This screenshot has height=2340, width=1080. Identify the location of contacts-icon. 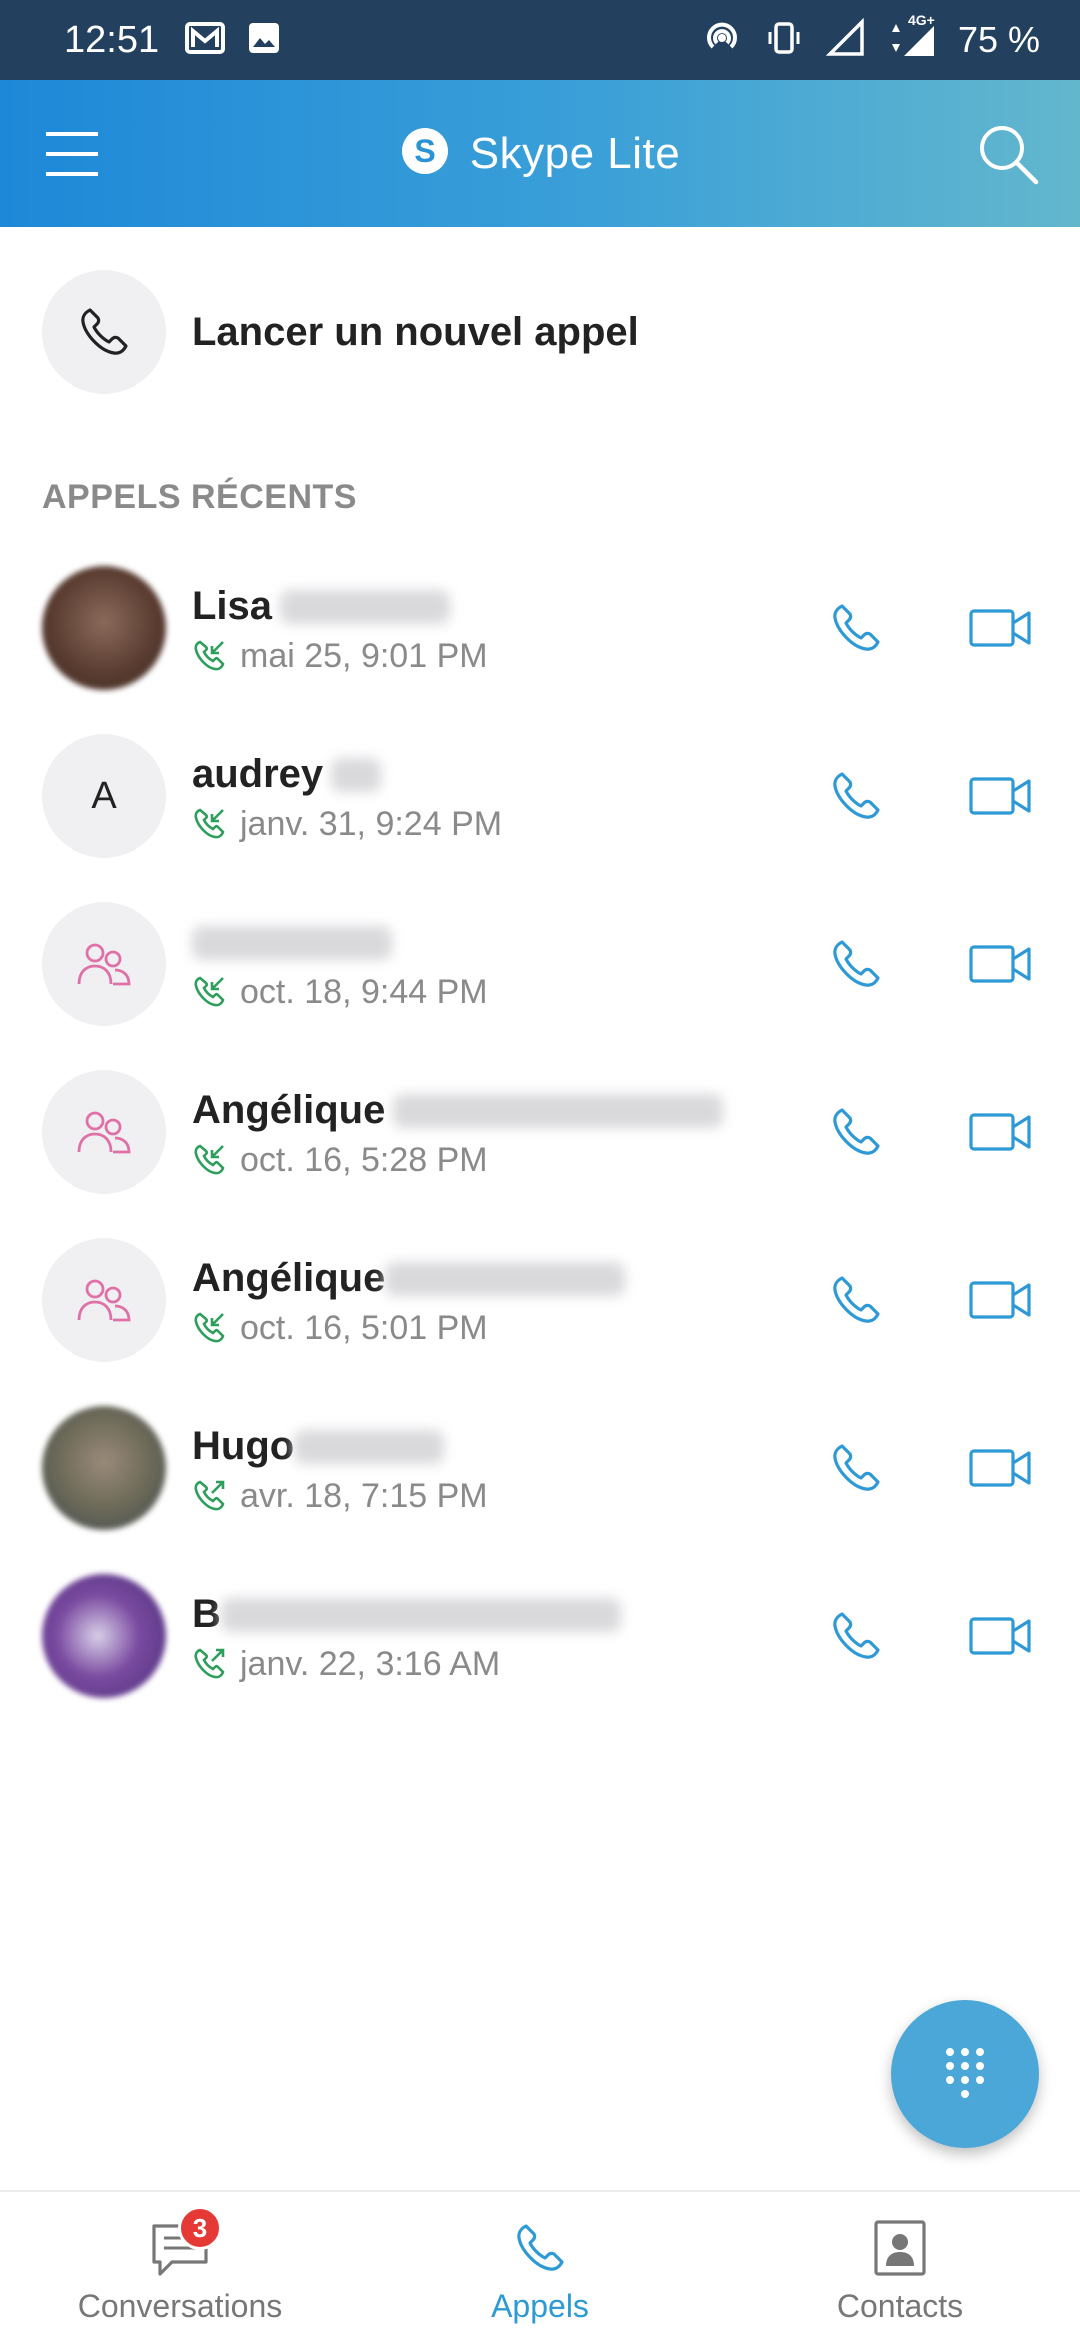
(900, 2248).